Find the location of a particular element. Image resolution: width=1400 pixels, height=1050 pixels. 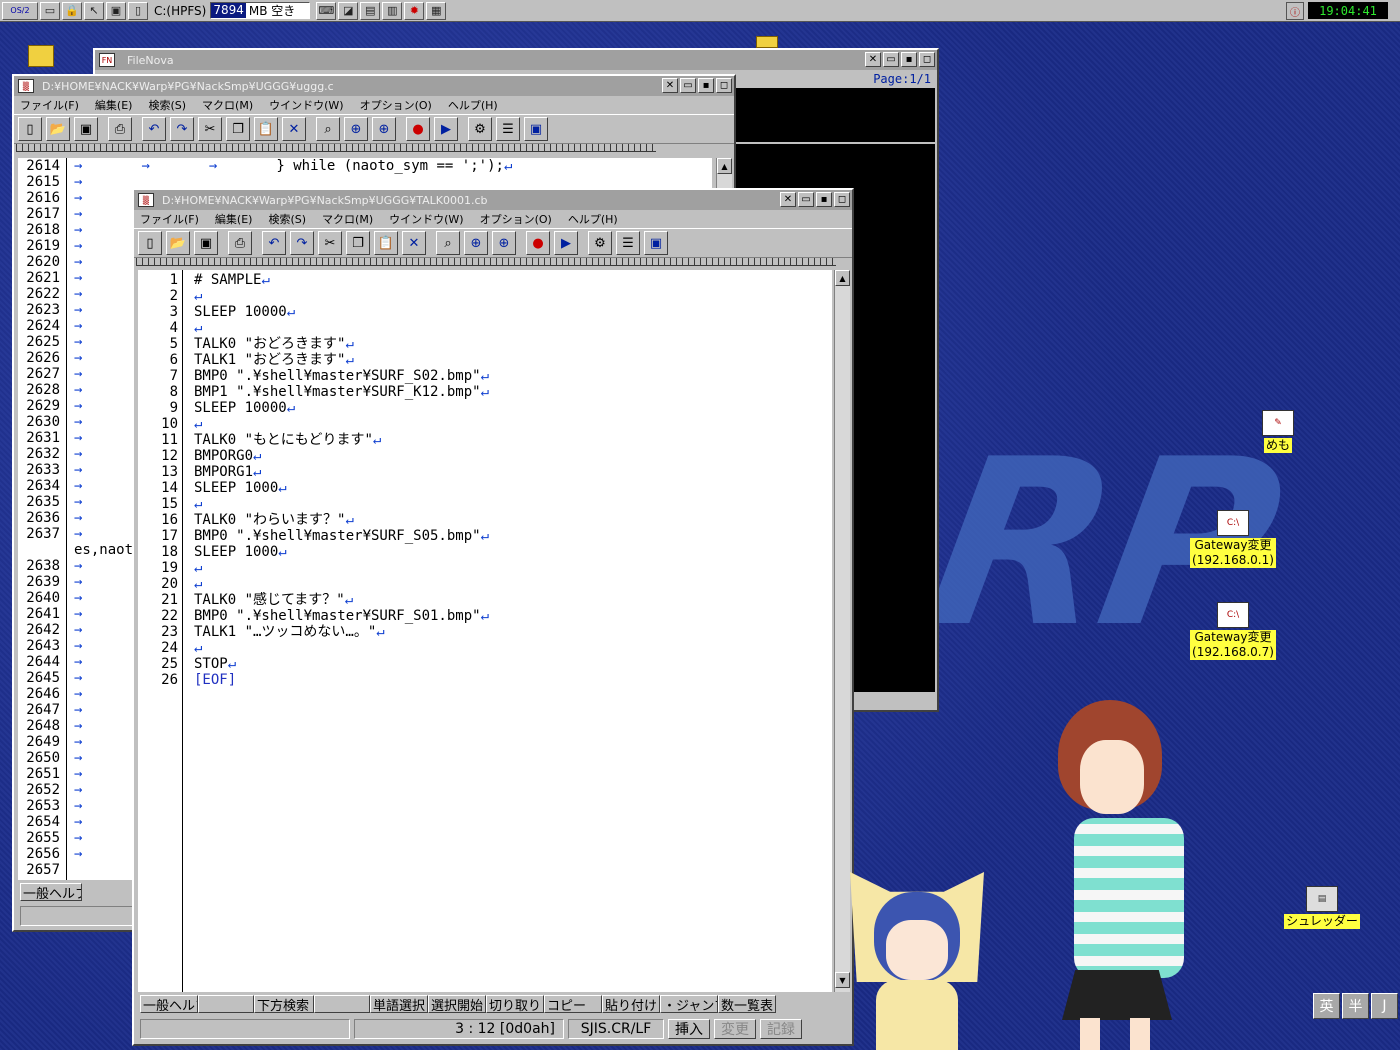

list-icon: ☰ is located at coordinates (628, 243).